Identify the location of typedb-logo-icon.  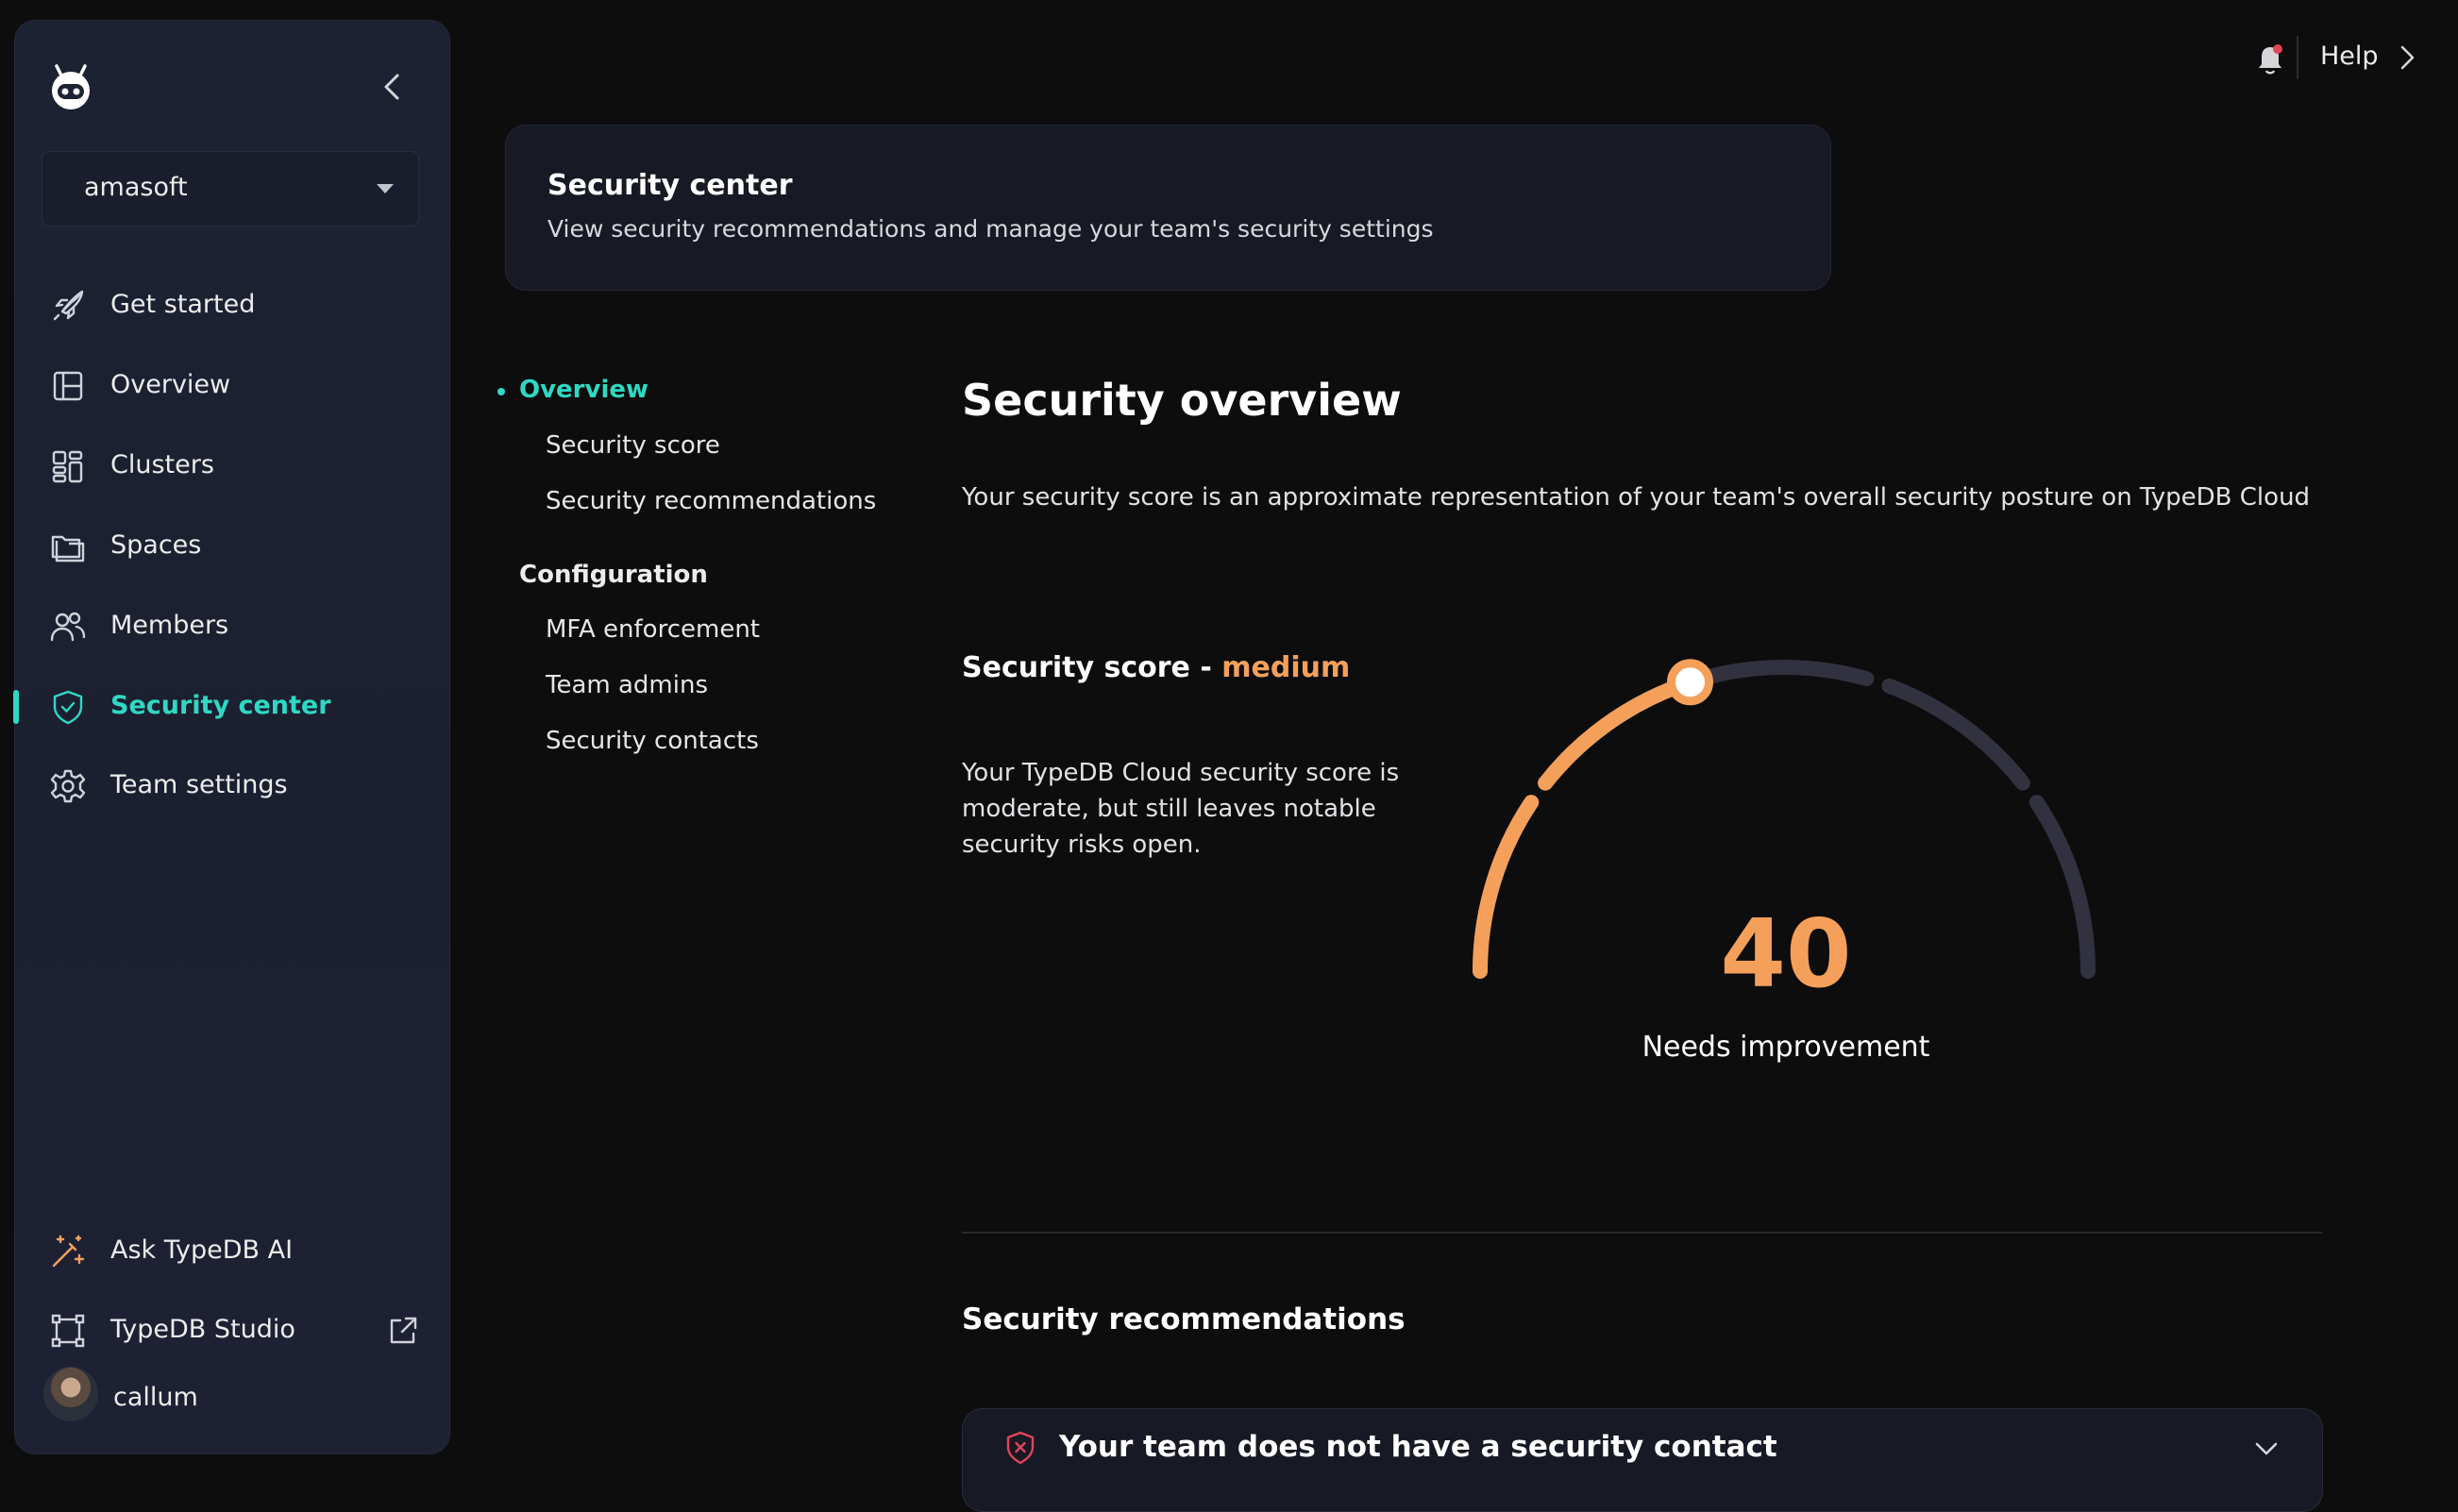
(70, 86).